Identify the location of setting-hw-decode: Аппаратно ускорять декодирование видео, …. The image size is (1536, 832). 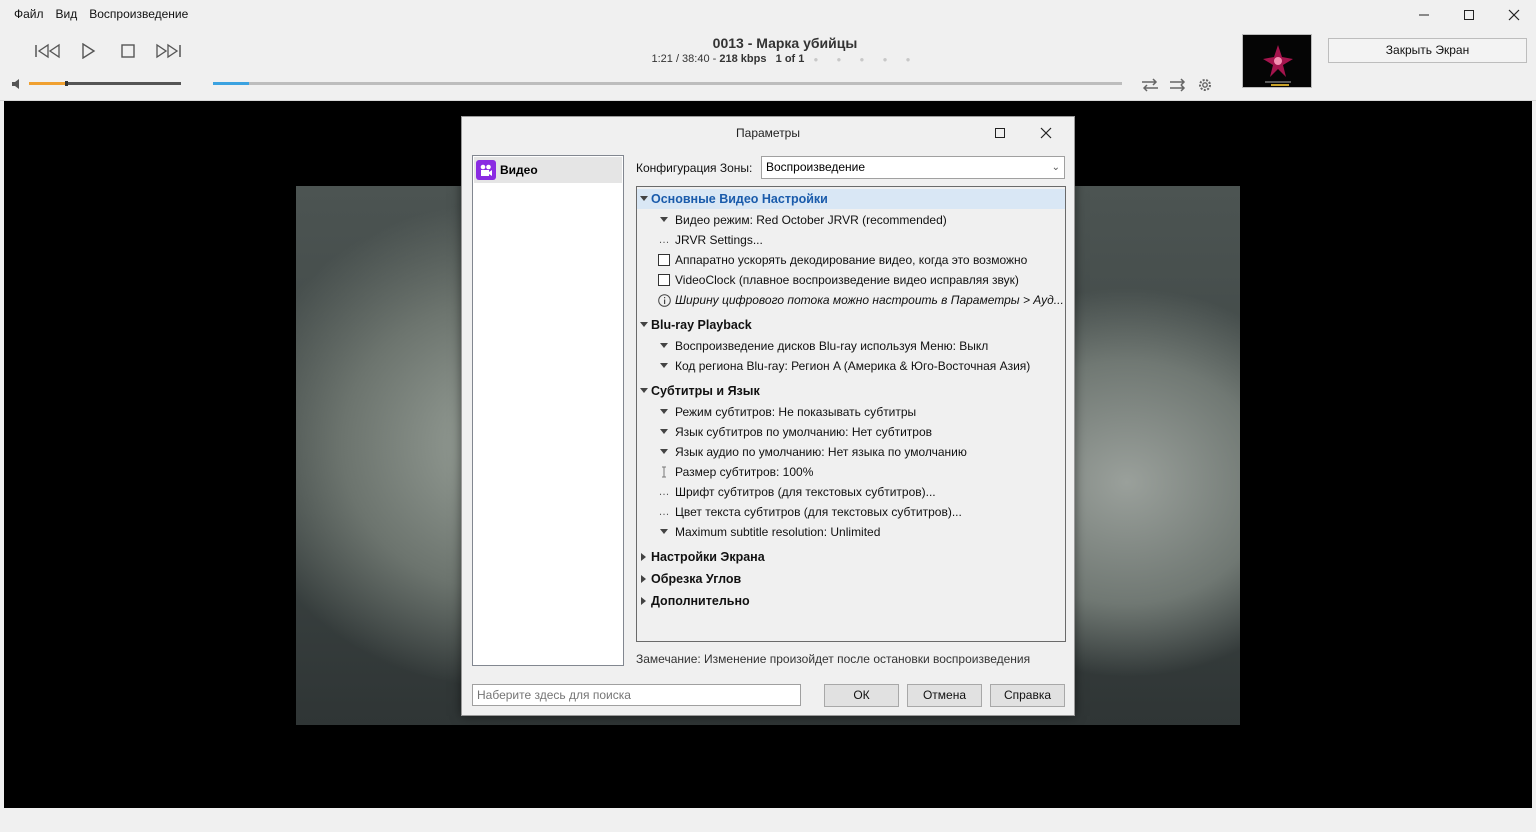
(851, 260).